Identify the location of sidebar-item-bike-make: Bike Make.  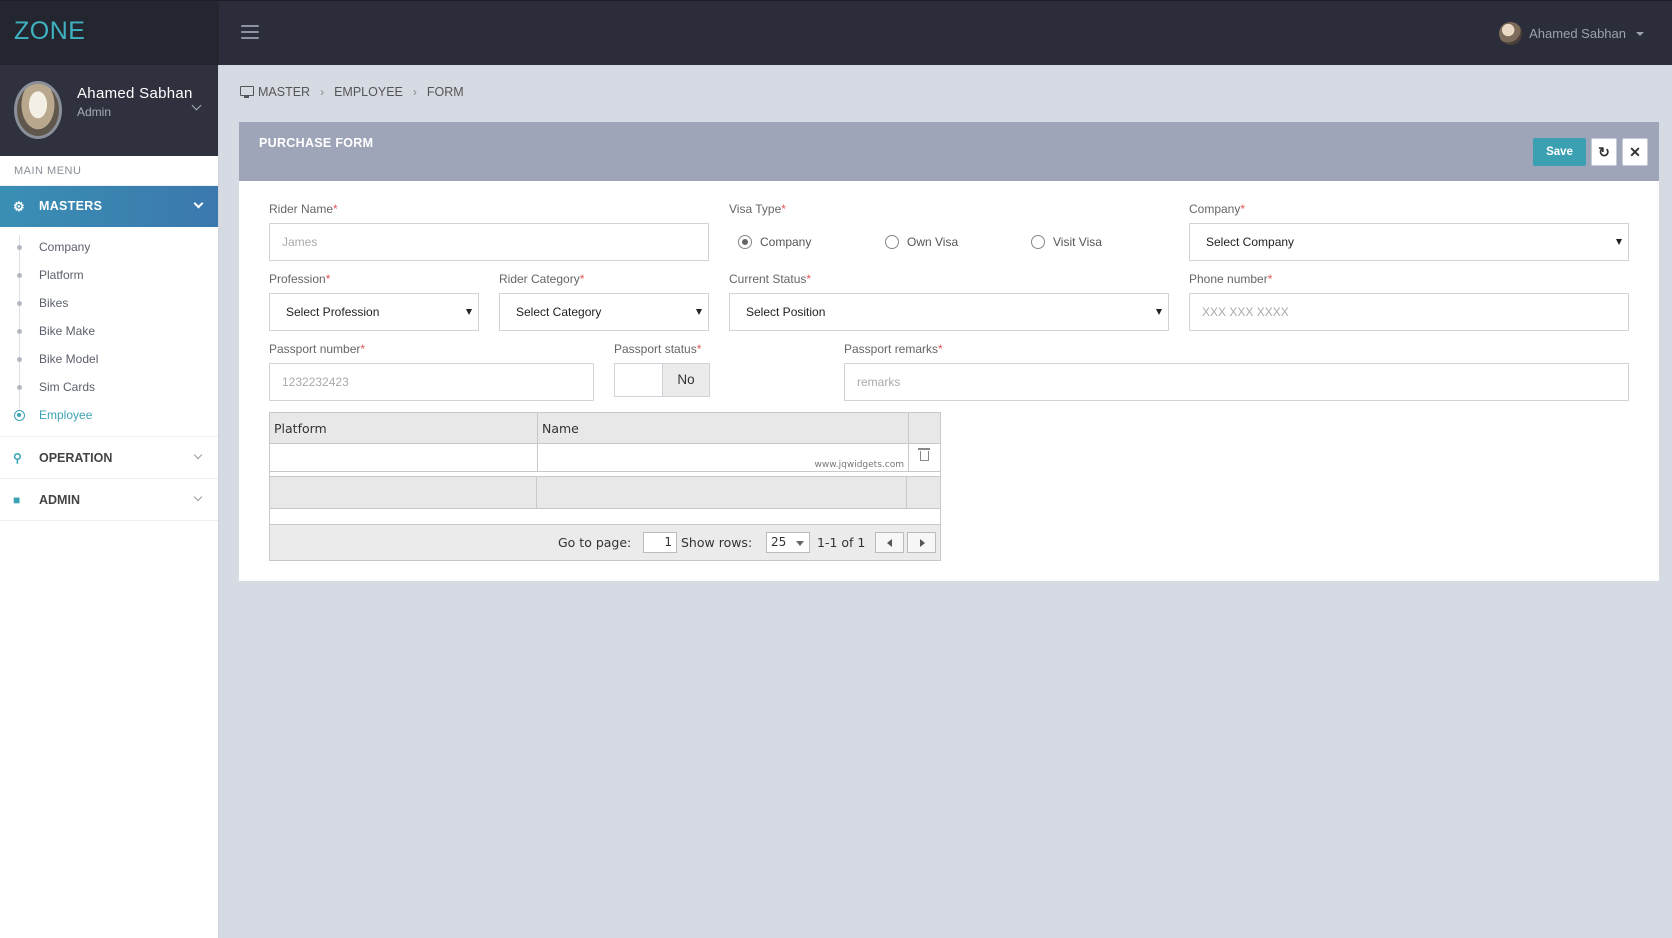
(109, 331).